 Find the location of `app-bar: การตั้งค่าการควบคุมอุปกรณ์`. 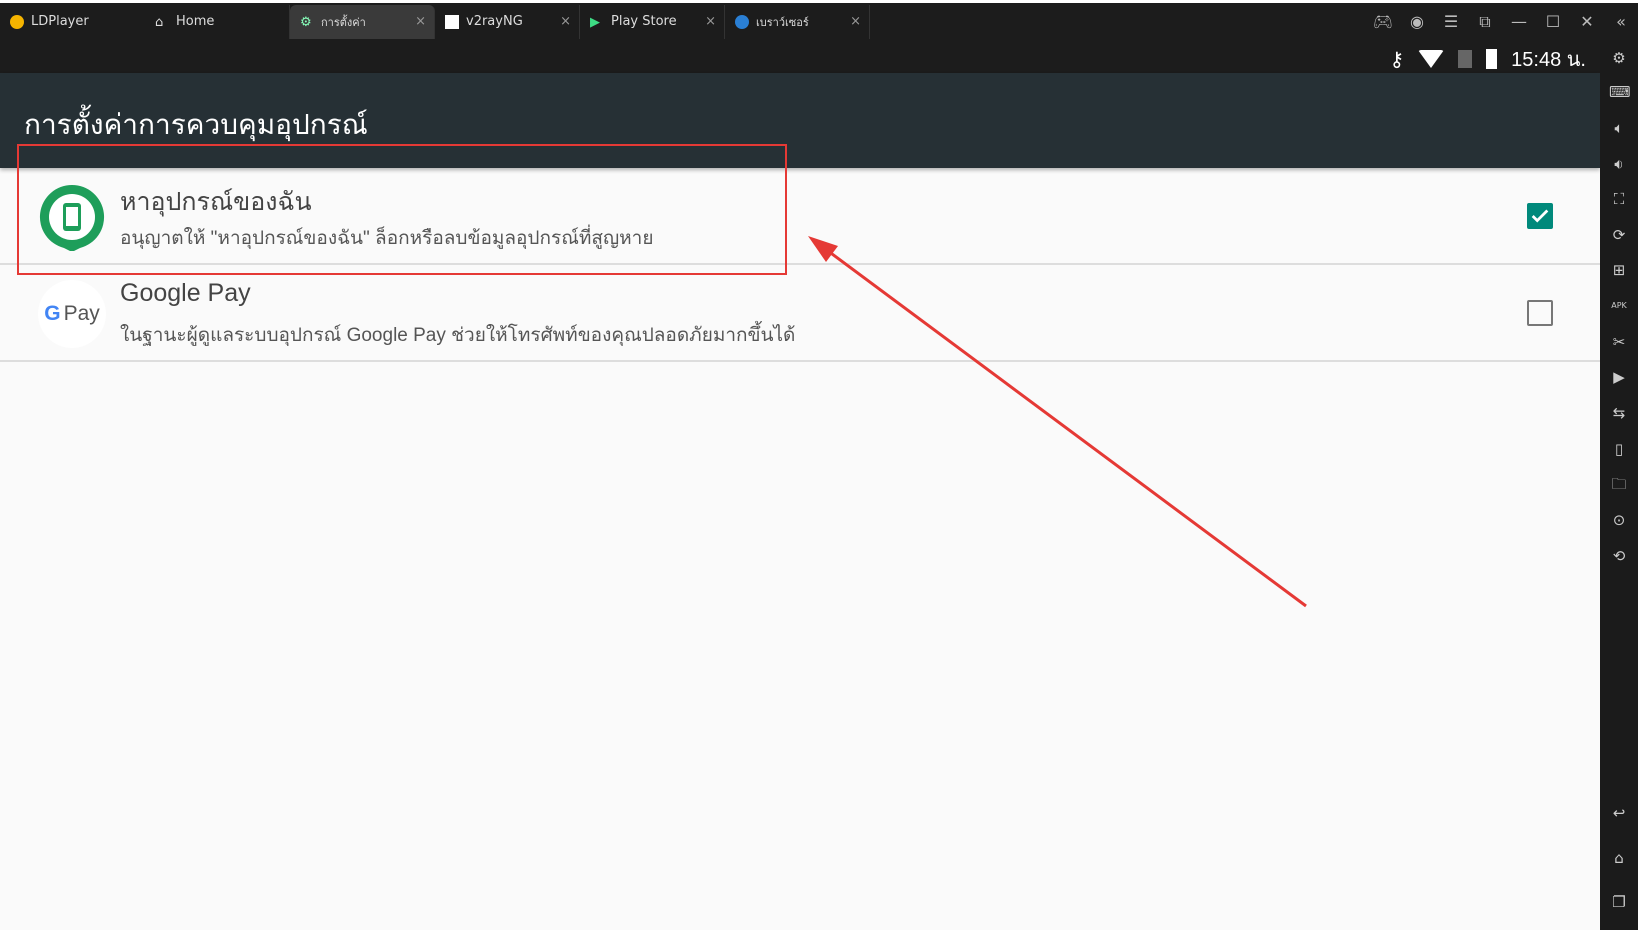

app-bar: การตั้งค่าการควบคุมอุปกรณ์ is located at coordinates (800, 120).